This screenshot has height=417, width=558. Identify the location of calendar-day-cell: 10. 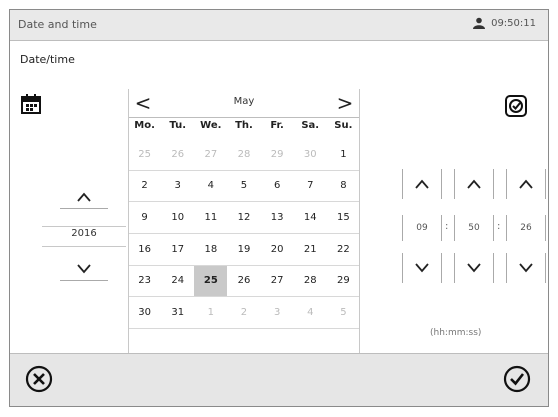
(178, 218).